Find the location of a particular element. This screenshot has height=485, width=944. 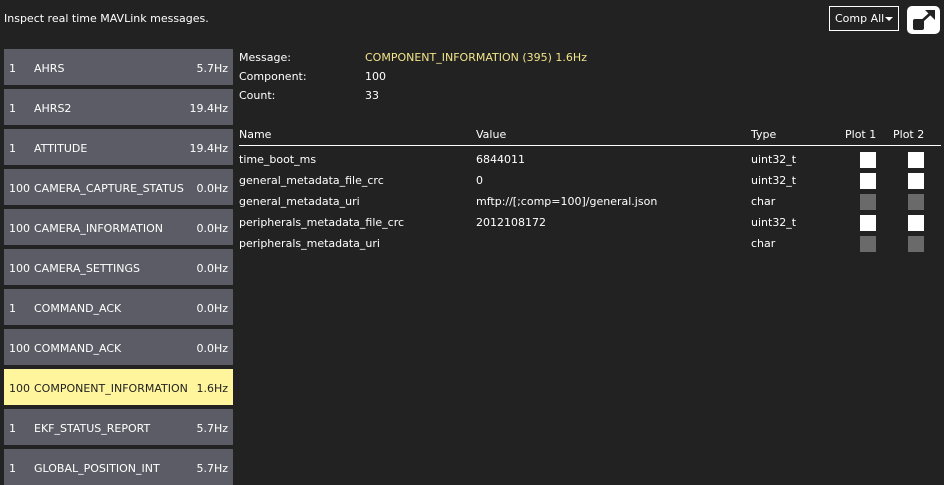

message-name: ATTITUDE is located at coordinates (61, 148).